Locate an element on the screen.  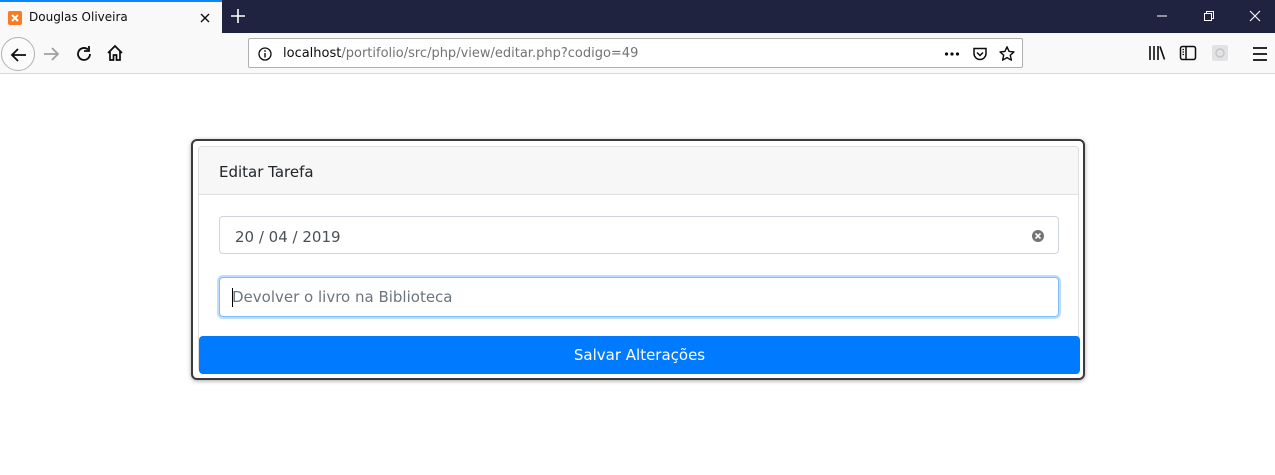
xampp-icon is located at coordinates (15, 18).